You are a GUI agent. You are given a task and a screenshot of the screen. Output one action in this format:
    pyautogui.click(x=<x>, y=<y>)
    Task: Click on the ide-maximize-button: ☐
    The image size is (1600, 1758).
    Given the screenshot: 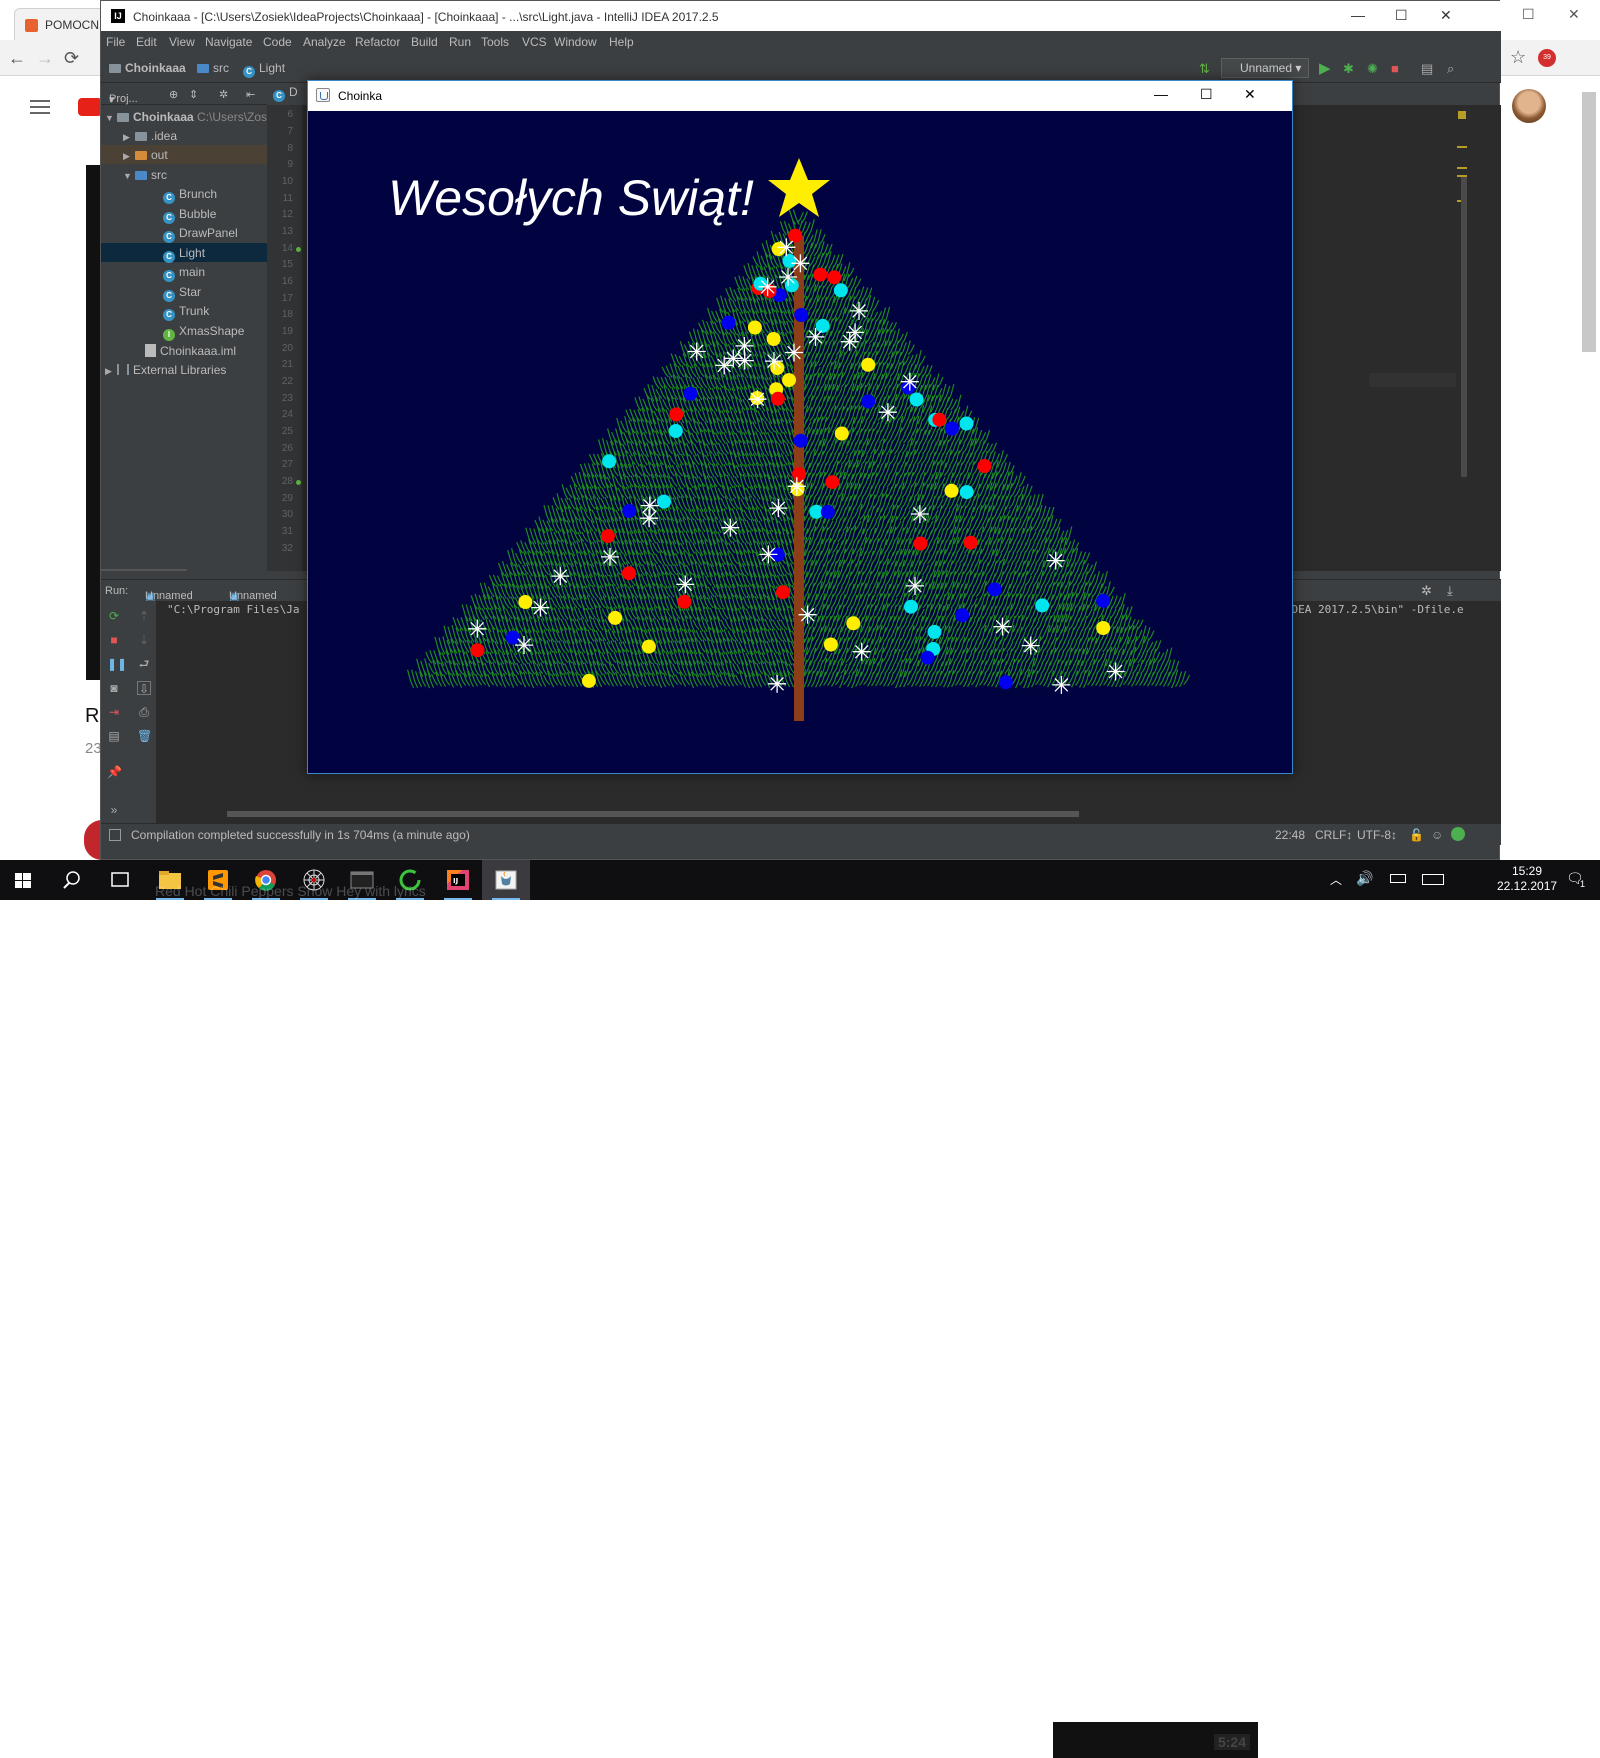 What is the action you would take?
    pyautogui.click(x=1401, y=15)
    